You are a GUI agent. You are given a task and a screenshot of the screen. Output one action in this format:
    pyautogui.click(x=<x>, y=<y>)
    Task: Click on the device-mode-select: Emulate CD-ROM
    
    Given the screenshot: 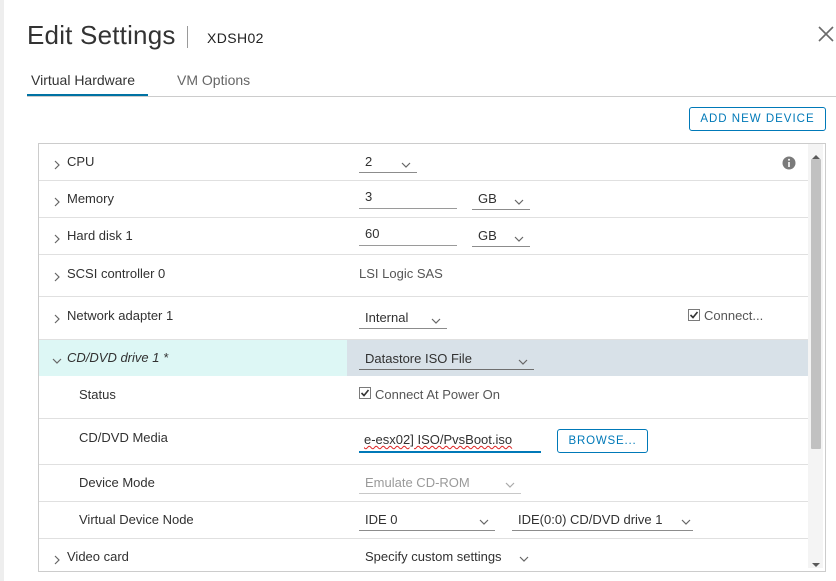 What is the action you would take?
    pyautogui.click(x=440, y=483)
    